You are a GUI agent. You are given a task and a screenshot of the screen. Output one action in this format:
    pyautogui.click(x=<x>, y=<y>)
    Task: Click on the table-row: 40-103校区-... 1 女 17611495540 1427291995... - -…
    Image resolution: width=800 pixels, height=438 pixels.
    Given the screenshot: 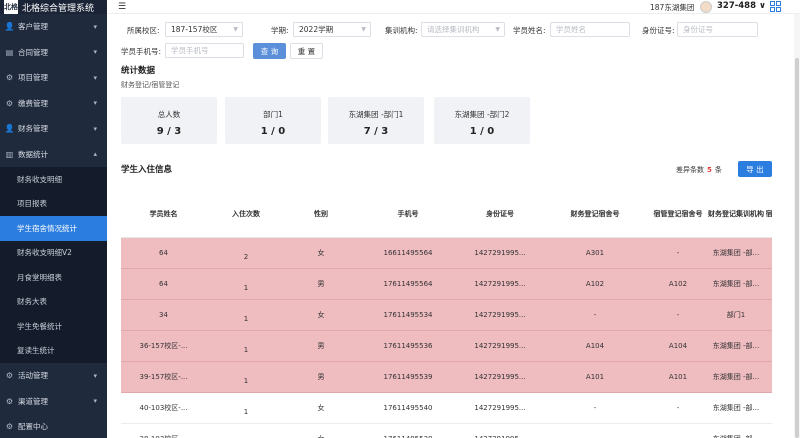 What is the action you would take?
    pyautogui.click(x=446, y=408)
    